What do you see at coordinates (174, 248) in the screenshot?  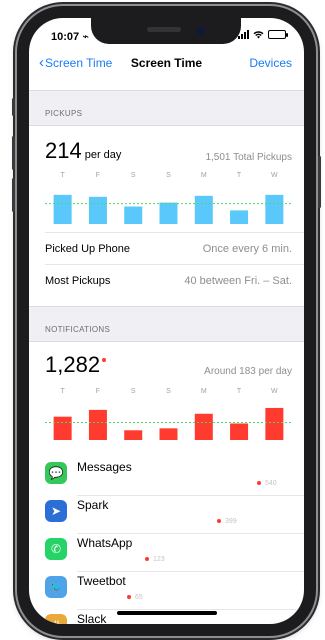 I see `picked-up-phone-row: Picked Up Phone Once every 6 min.` at bounding box center [174, 248].